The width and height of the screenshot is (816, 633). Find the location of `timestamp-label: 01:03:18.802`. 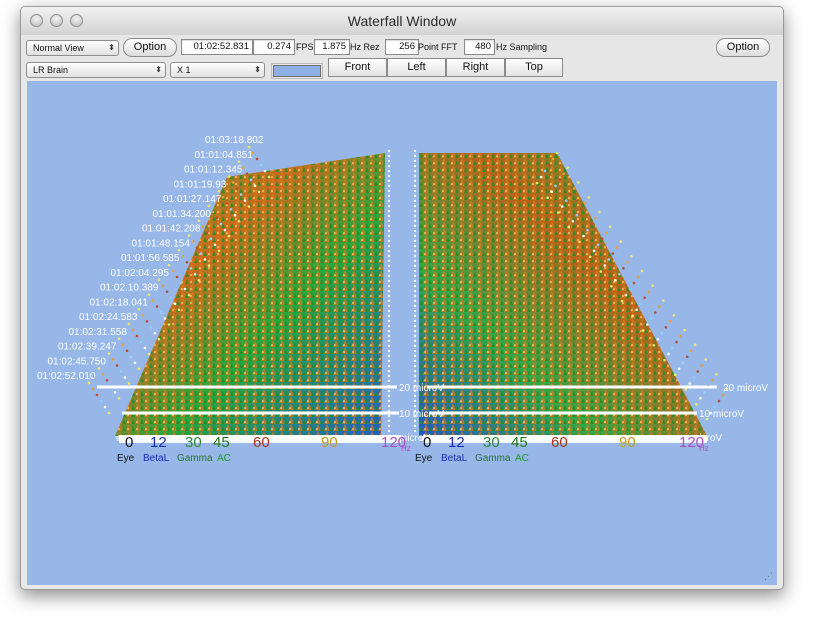

timestamp-label: 01:03:18.802 is located at coordinates (234, 140).